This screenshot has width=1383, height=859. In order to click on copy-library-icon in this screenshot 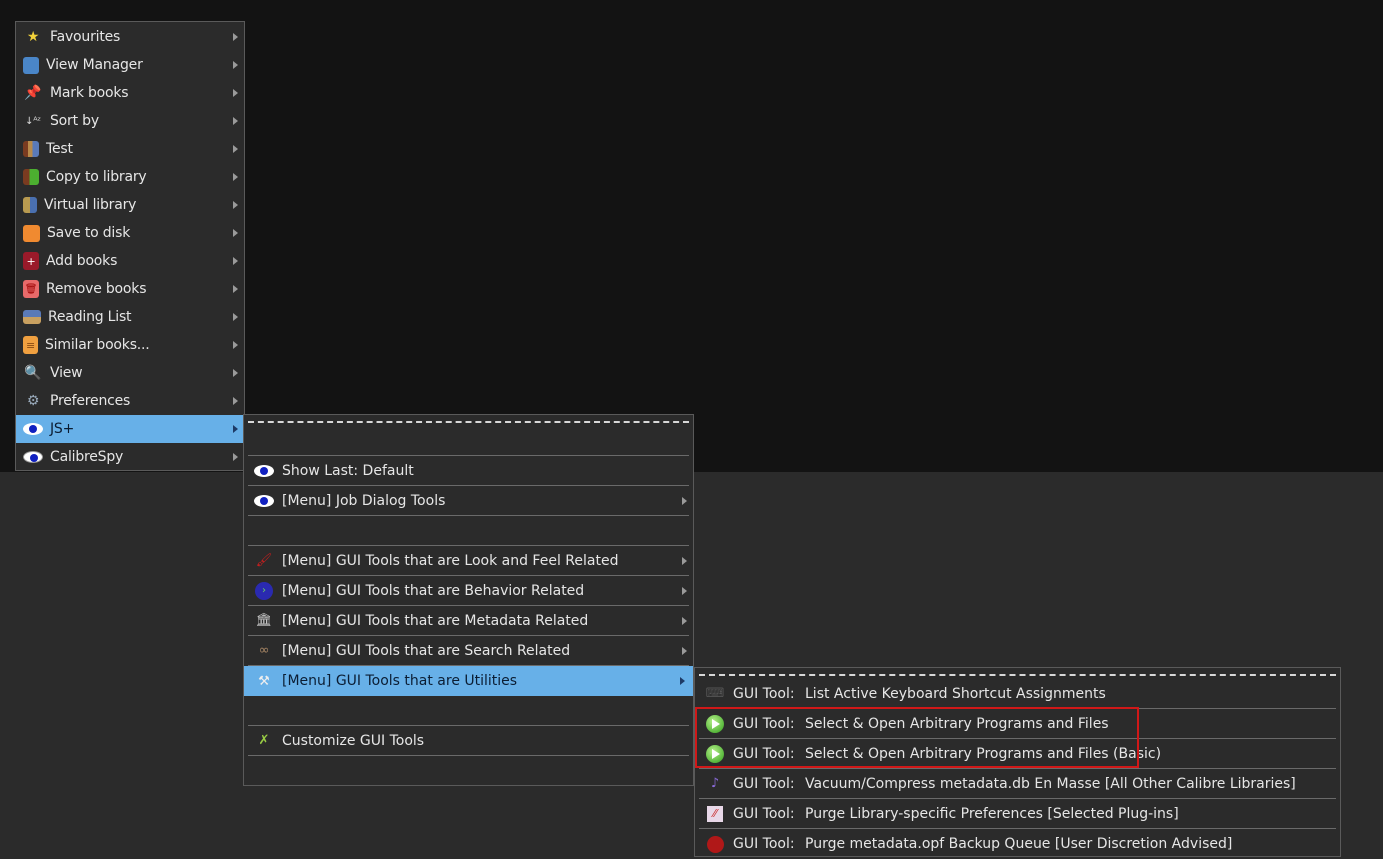, I will do `click(31, 177)`.